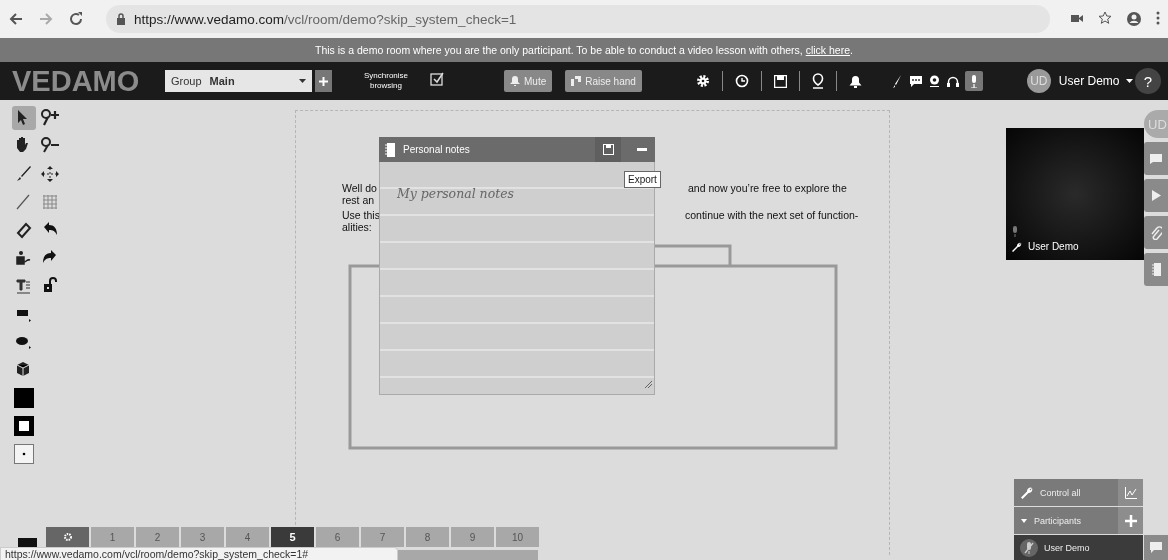  Describe the element at coordinates (1105, 18) in the screenshot. I see `star-icon` at that location.